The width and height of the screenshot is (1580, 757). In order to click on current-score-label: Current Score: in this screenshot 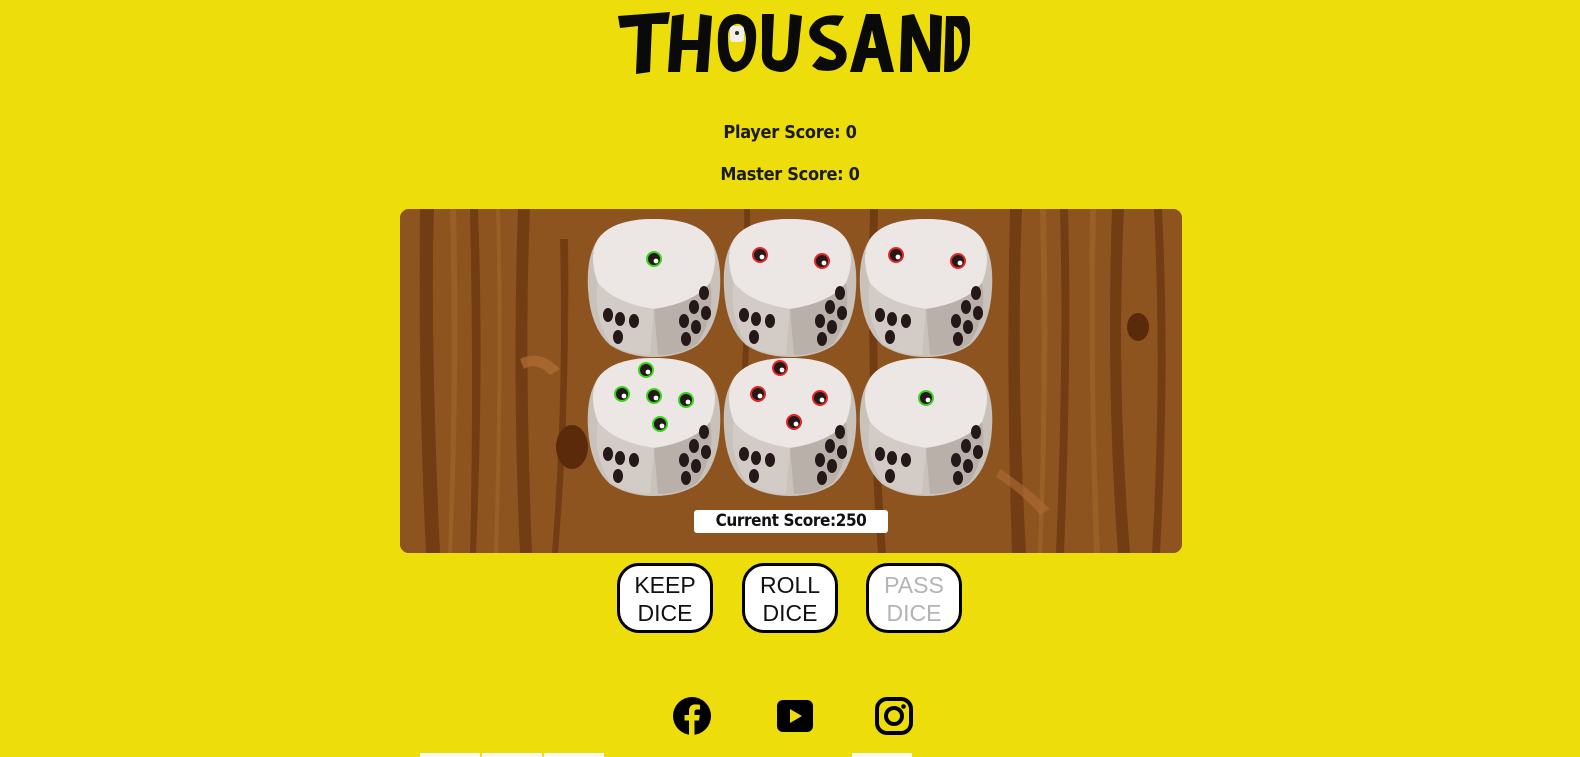, I will do `click(776, 521)`.